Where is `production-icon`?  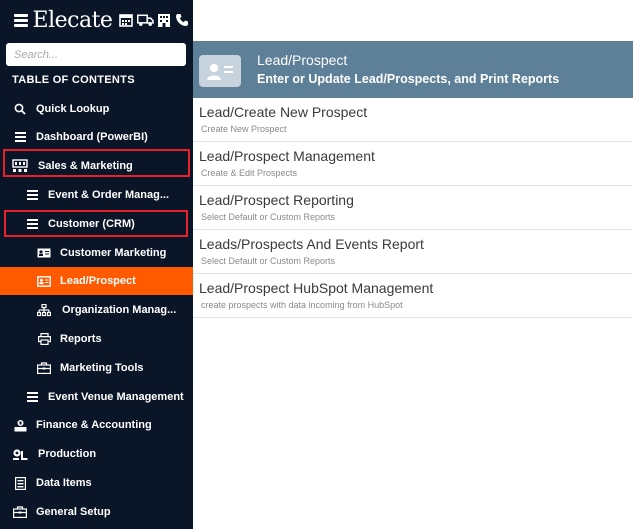
production-icon is located at coordinates (20, 454).